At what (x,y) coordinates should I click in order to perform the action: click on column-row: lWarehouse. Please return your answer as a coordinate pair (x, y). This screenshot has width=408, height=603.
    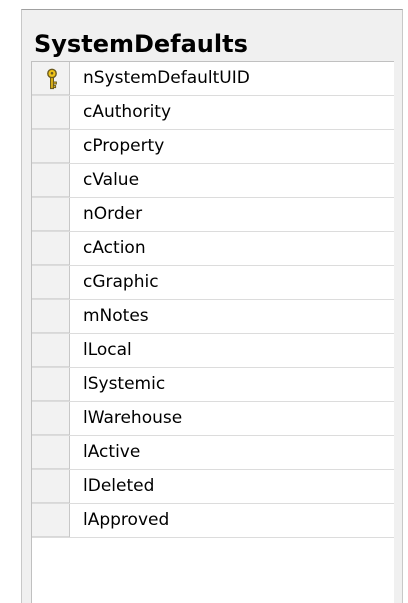
    Looking at the image, I should click on (213, 419).